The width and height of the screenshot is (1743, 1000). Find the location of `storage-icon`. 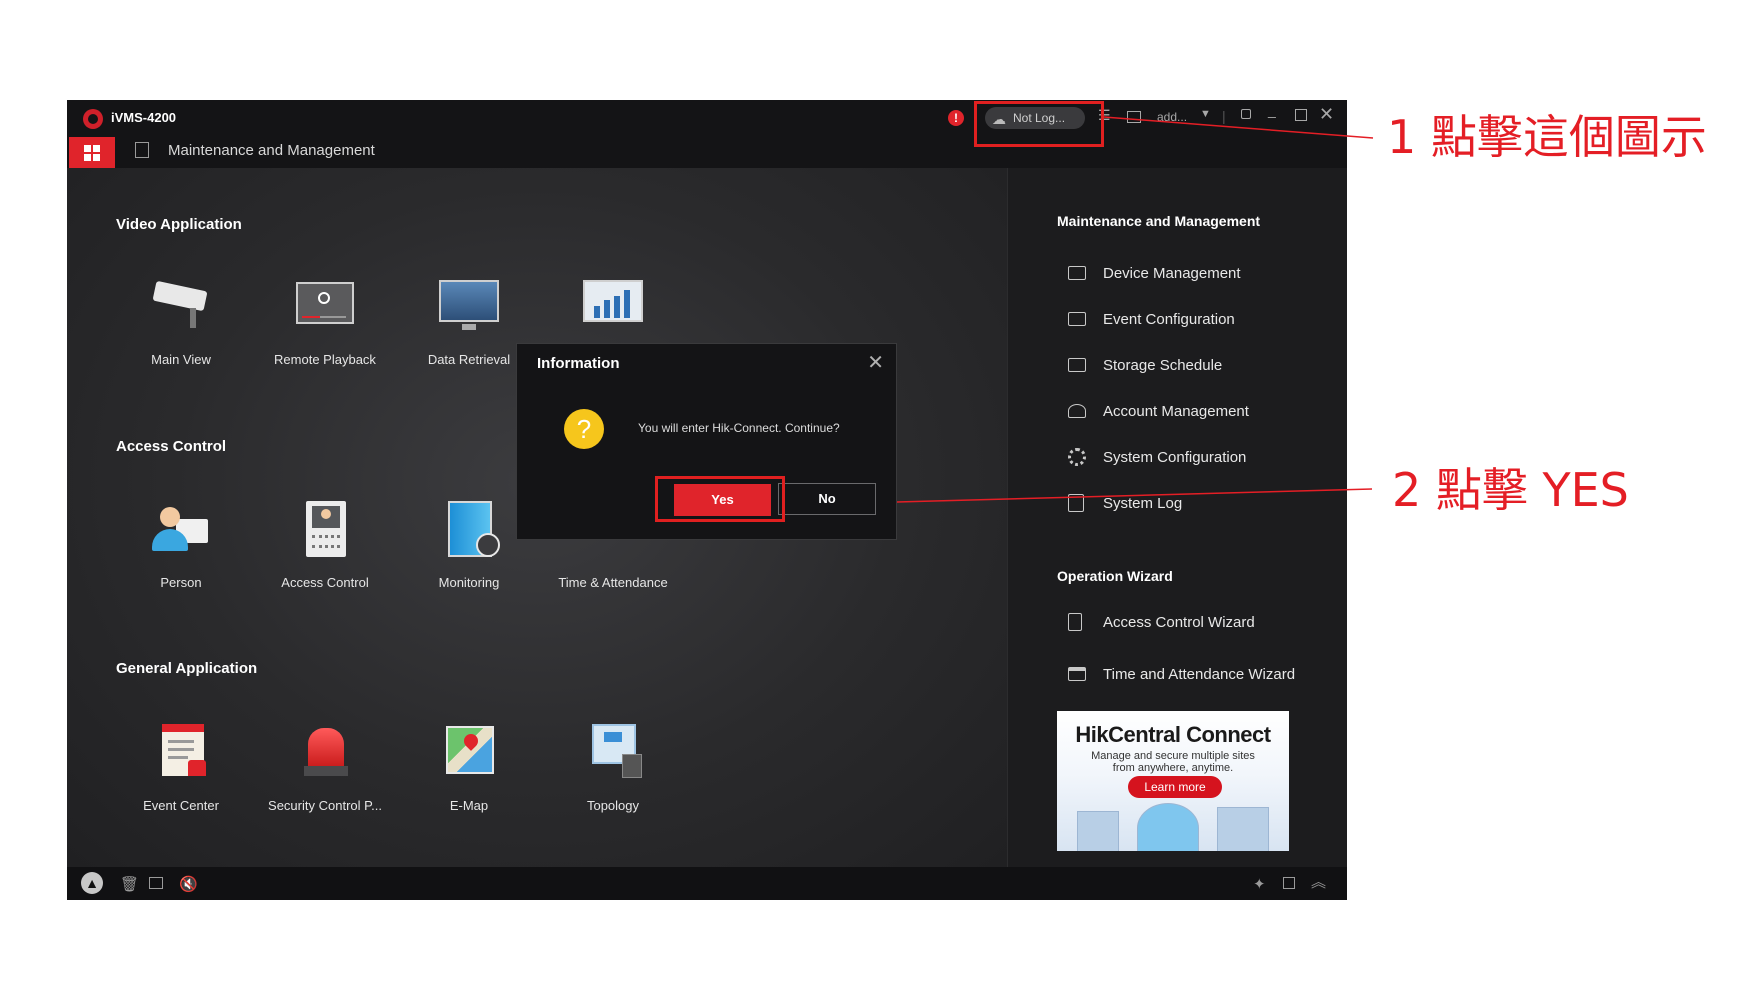

storage-icon is located at coordinates (1077, 365).